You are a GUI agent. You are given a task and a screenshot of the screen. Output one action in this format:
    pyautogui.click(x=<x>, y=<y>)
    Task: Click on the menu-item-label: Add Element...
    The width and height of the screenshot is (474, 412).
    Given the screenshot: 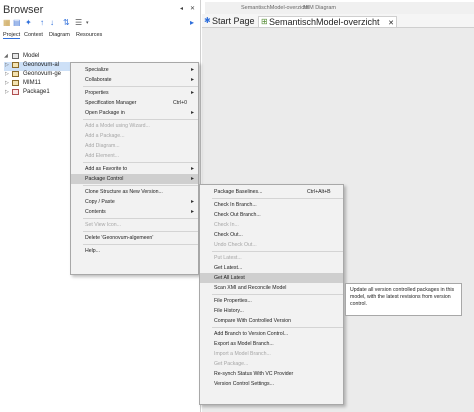 What is the action you would take?
    pyautogui.click(x=102, y=156)
    